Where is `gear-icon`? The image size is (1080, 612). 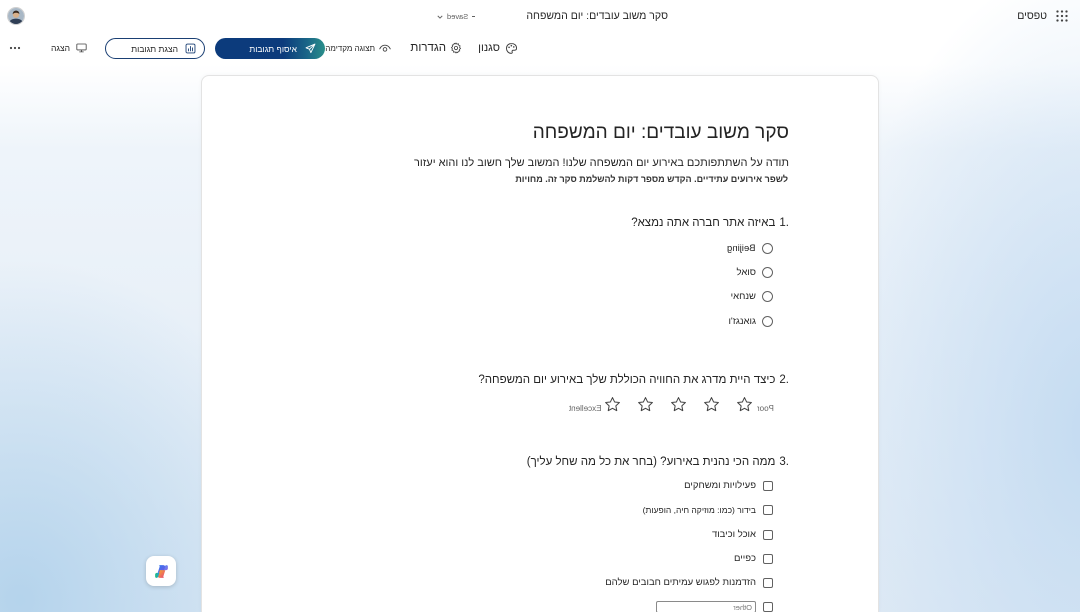
gear-icon is located at coordinates (456, 48).